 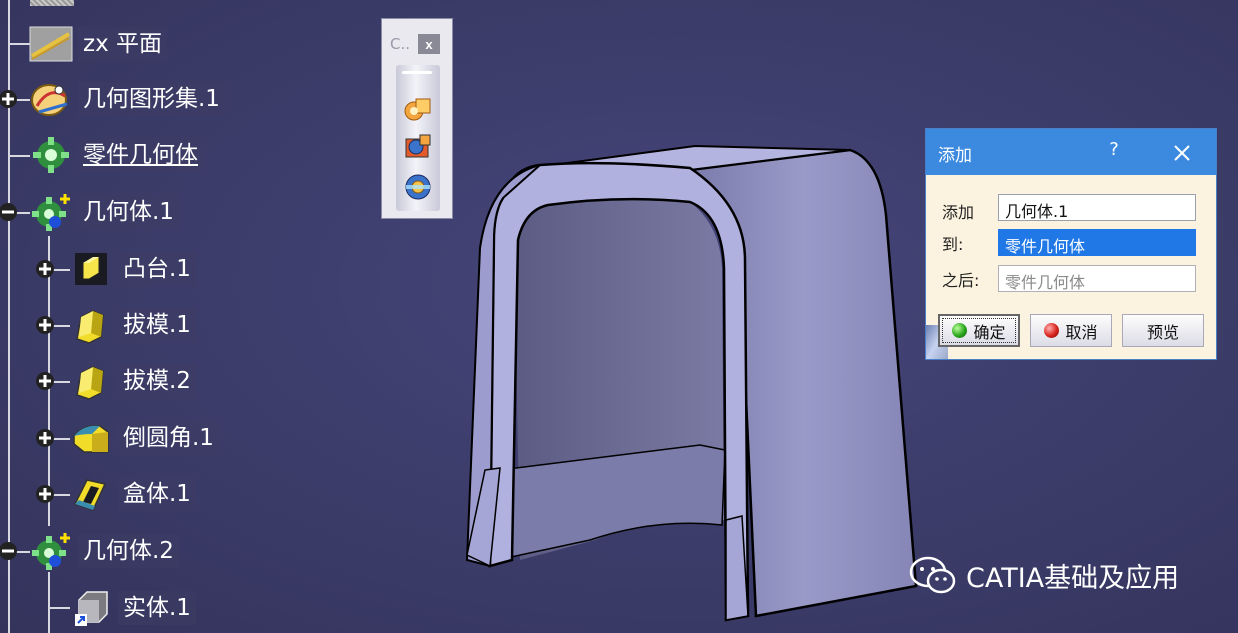 I want to click on assemble-icon, so click(x=417, y=109).